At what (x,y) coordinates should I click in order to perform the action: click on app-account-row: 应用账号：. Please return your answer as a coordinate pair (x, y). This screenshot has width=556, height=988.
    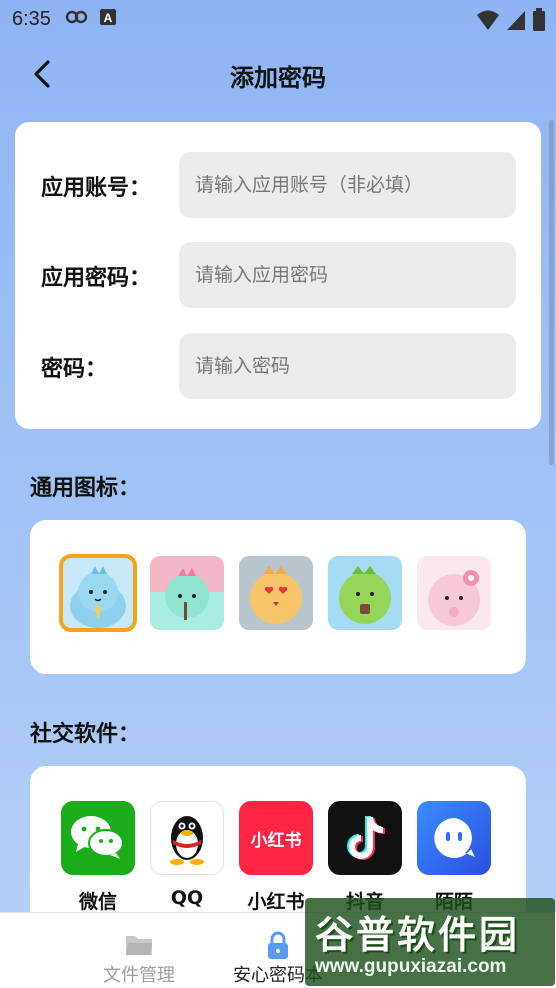
    Looking at the image, I should click on (278, 185).